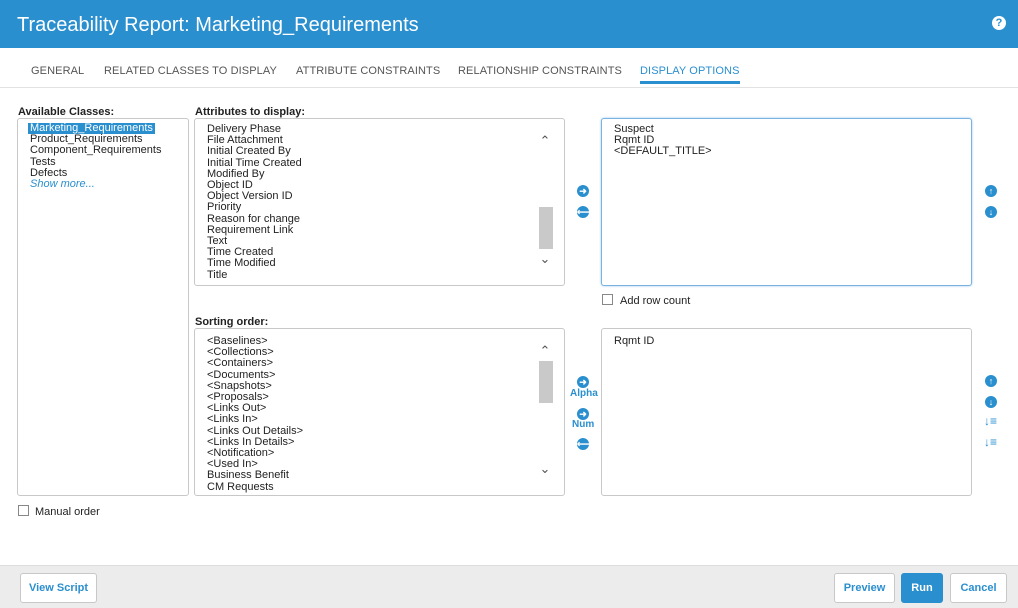  What do you see at coordinates (254, 207) in the screenshot?
I see `attribute-item: Priority` at bounding box center [254, 207].